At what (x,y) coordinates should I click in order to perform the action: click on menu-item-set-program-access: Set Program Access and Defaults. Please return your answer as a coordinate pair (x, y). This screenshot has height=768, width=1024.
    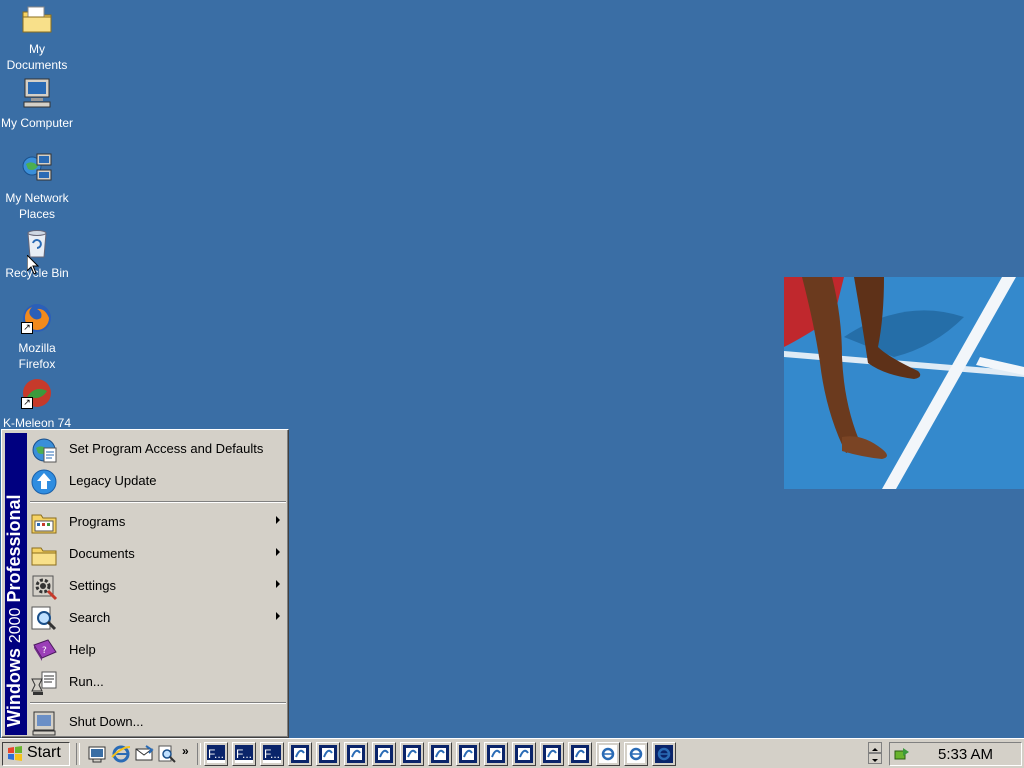
    Looking at the image, I should click on (157, 448).